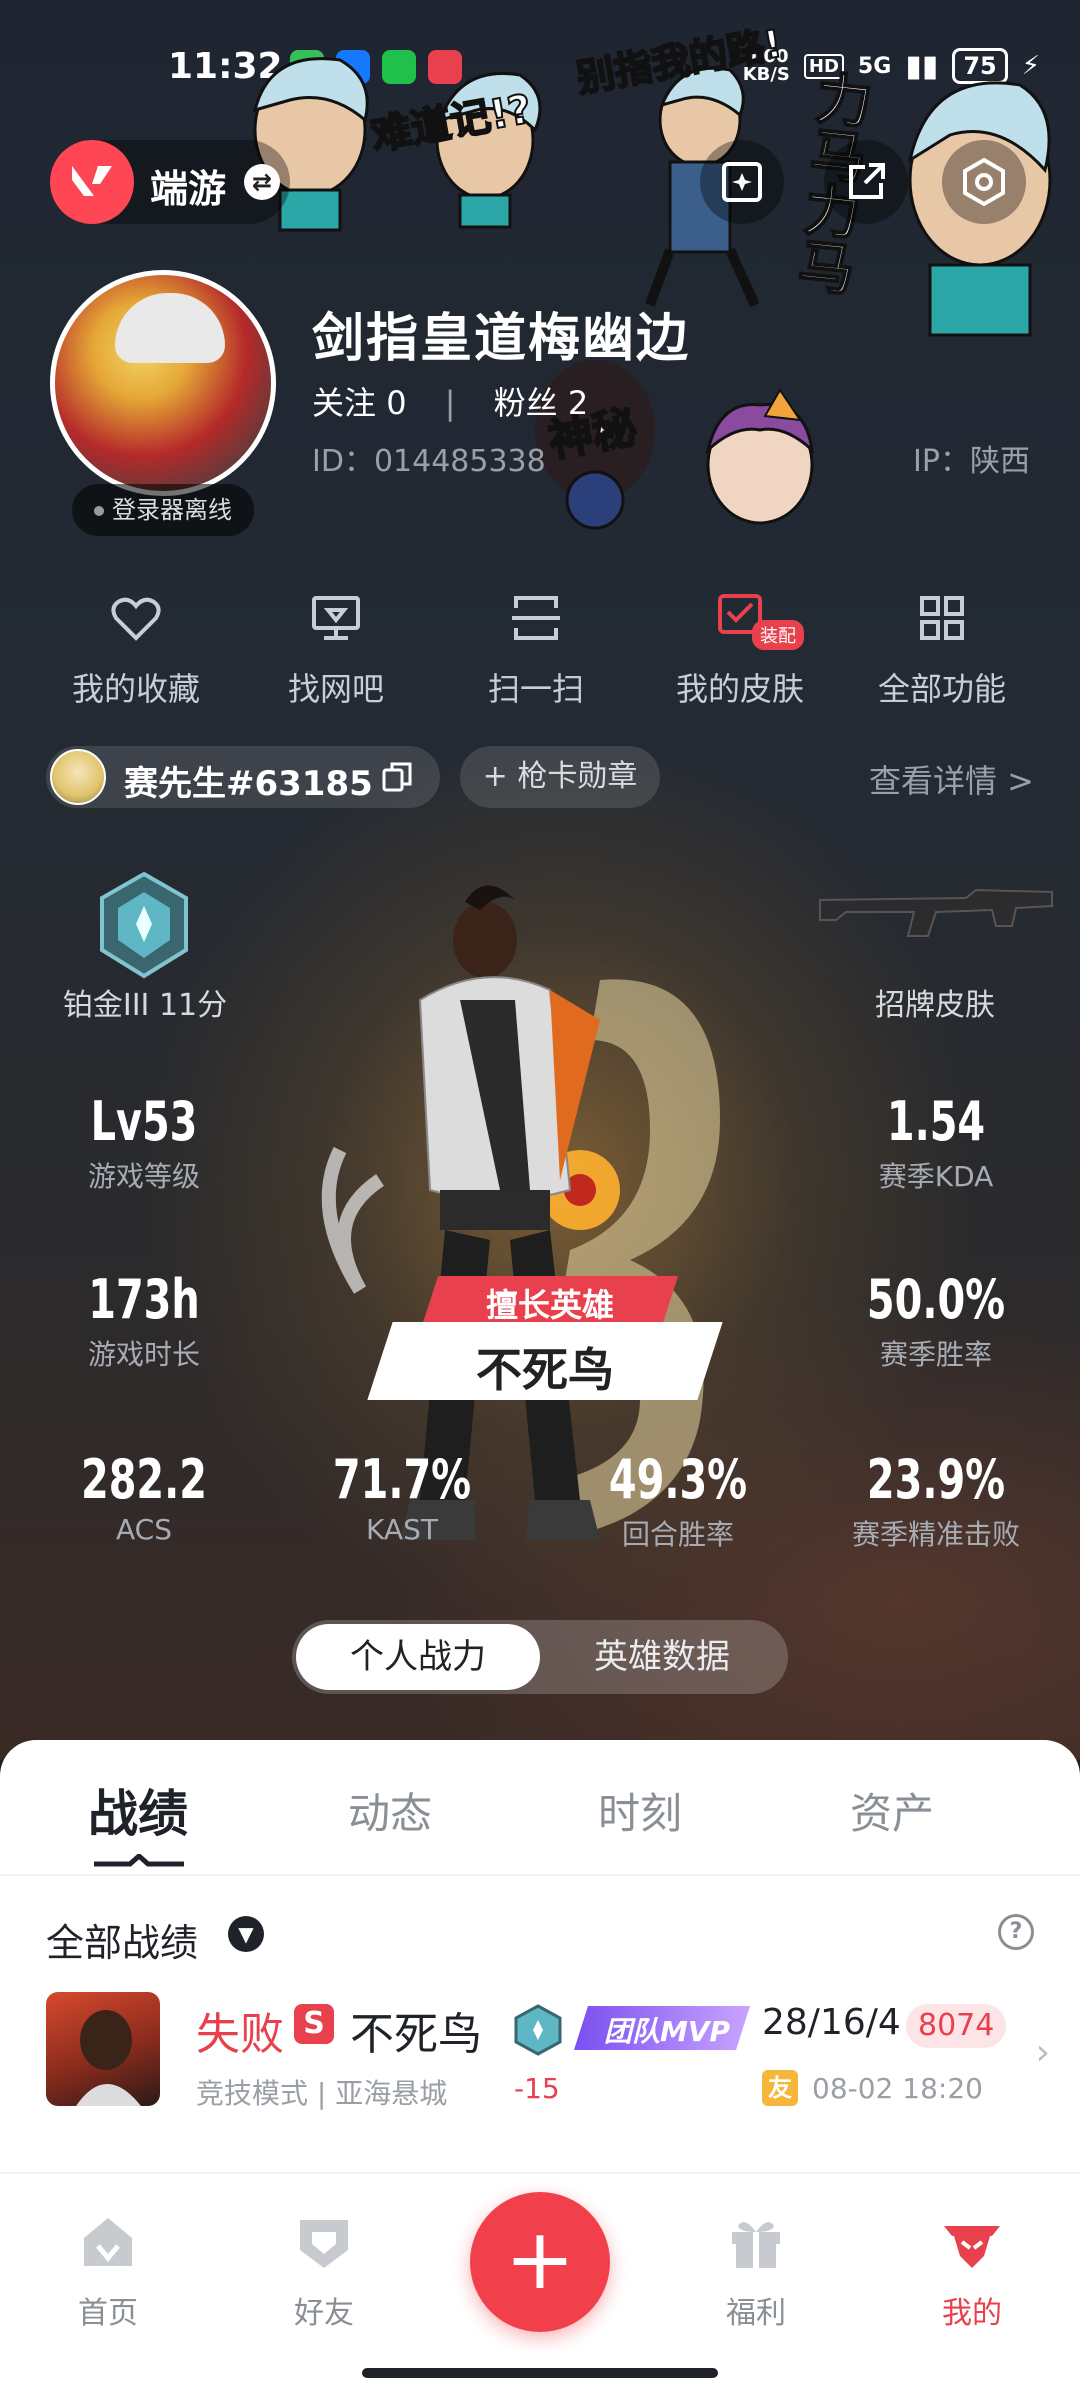  I want to click on grid-icon, so click(942, 618).